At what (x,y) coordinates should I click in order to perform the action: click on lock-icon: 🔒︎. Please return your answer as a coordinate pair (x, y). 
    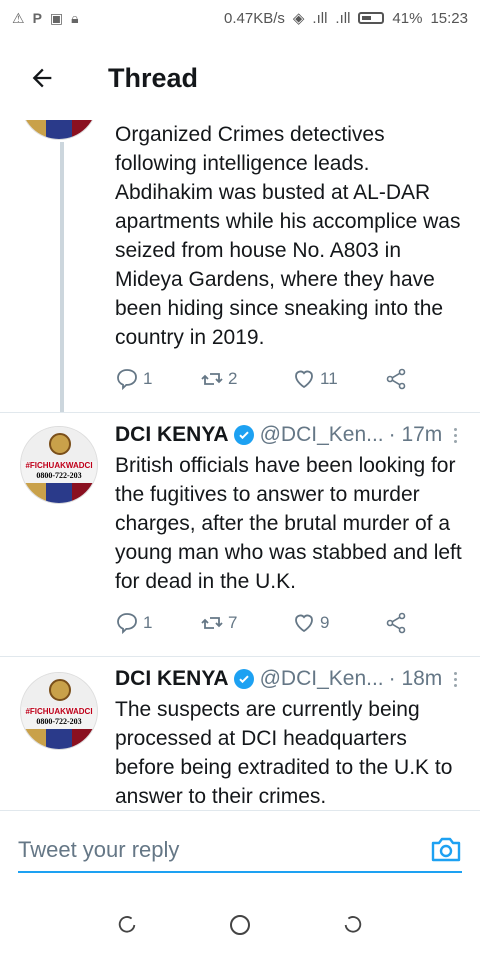
    Looking at the image, I should click on (75, 17).